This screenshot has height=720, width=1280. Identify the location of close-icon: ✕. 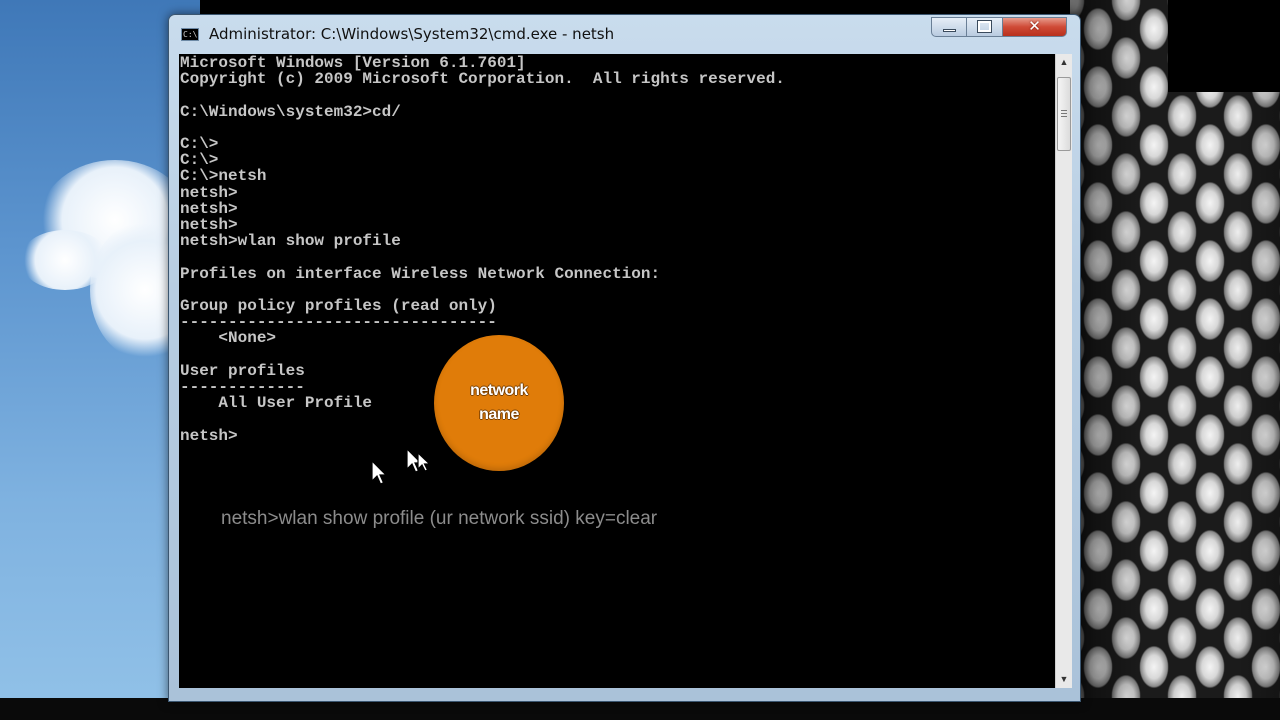
(1034, 26).